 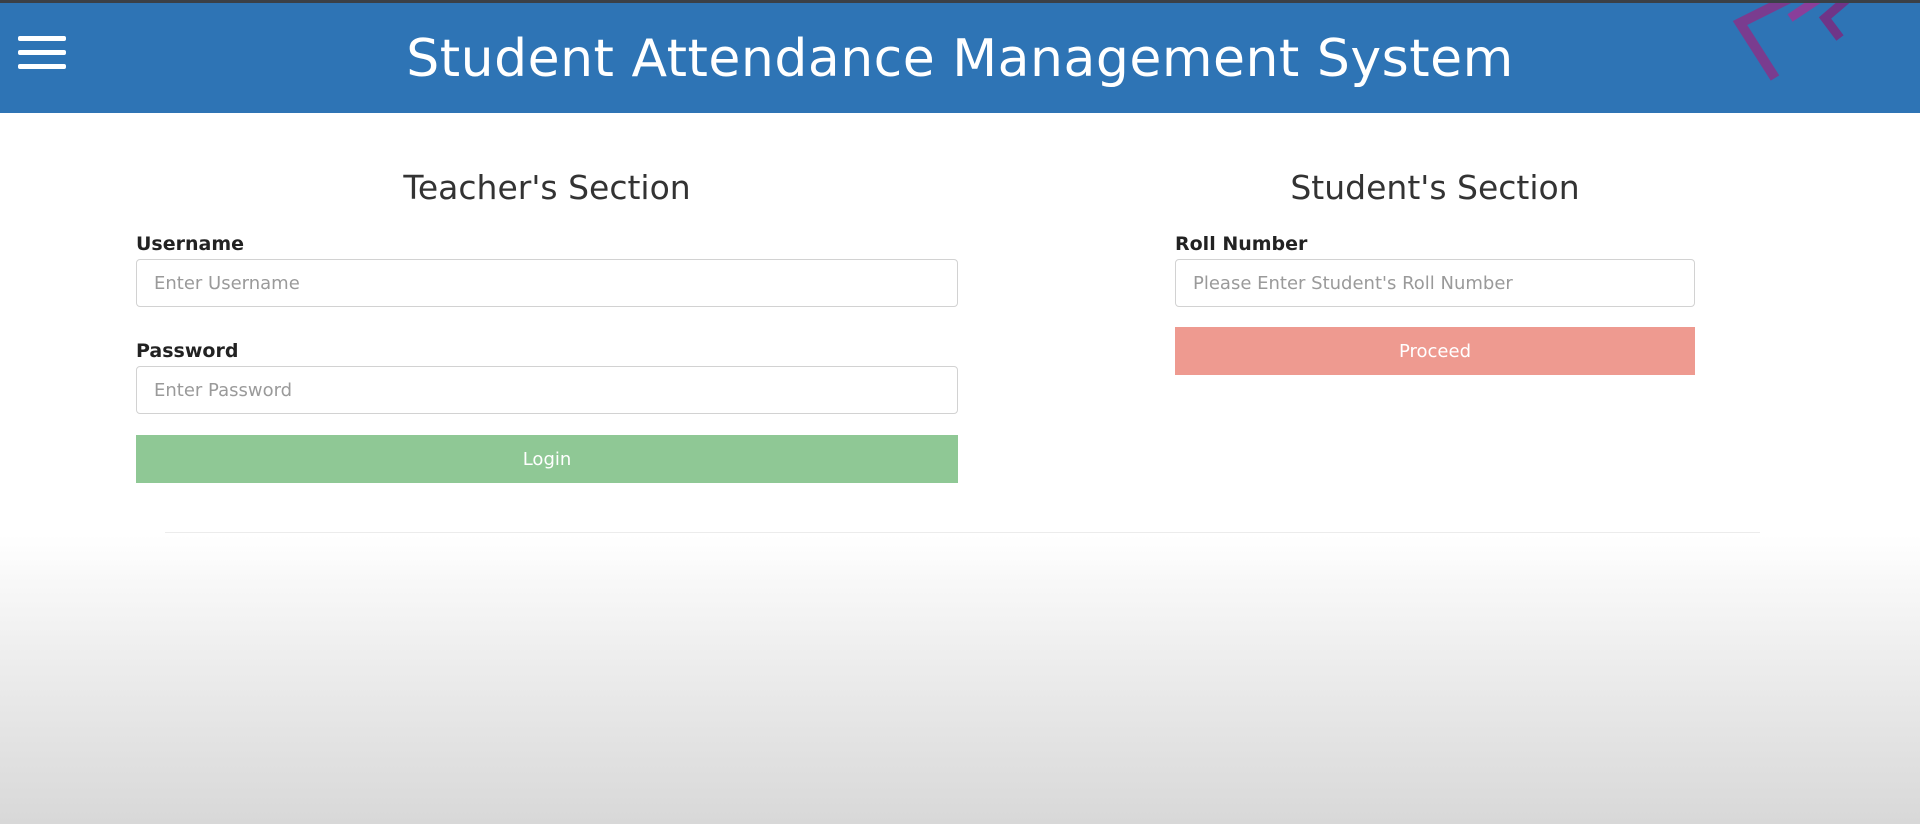 What do you see at coordinates (547, 187) in the screenshot?
I see `teacher-section-title: Teacher's Section` at bounding box center [547, 187].